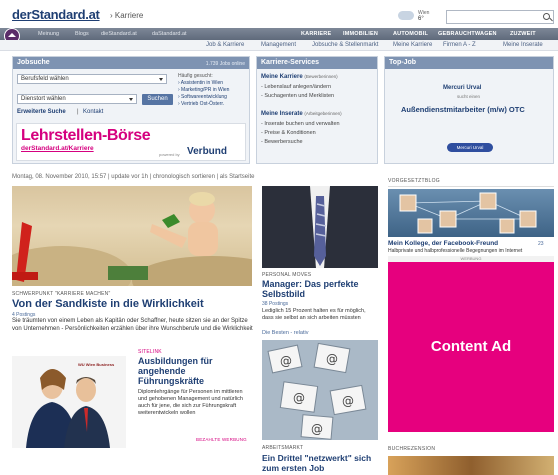  Describe the element at coordinates (213, 104) in the screenshot. I see `popular-link: › Vertrieb Ost-Österr.` at that location.